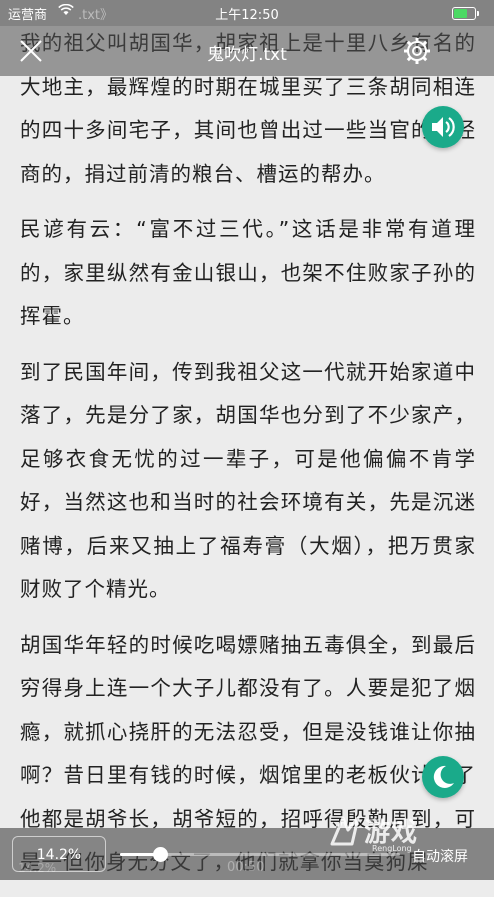 The height and width of the screenshot is (897, 494). I want to click on status-time: 上午12:50, so click(247, 15).